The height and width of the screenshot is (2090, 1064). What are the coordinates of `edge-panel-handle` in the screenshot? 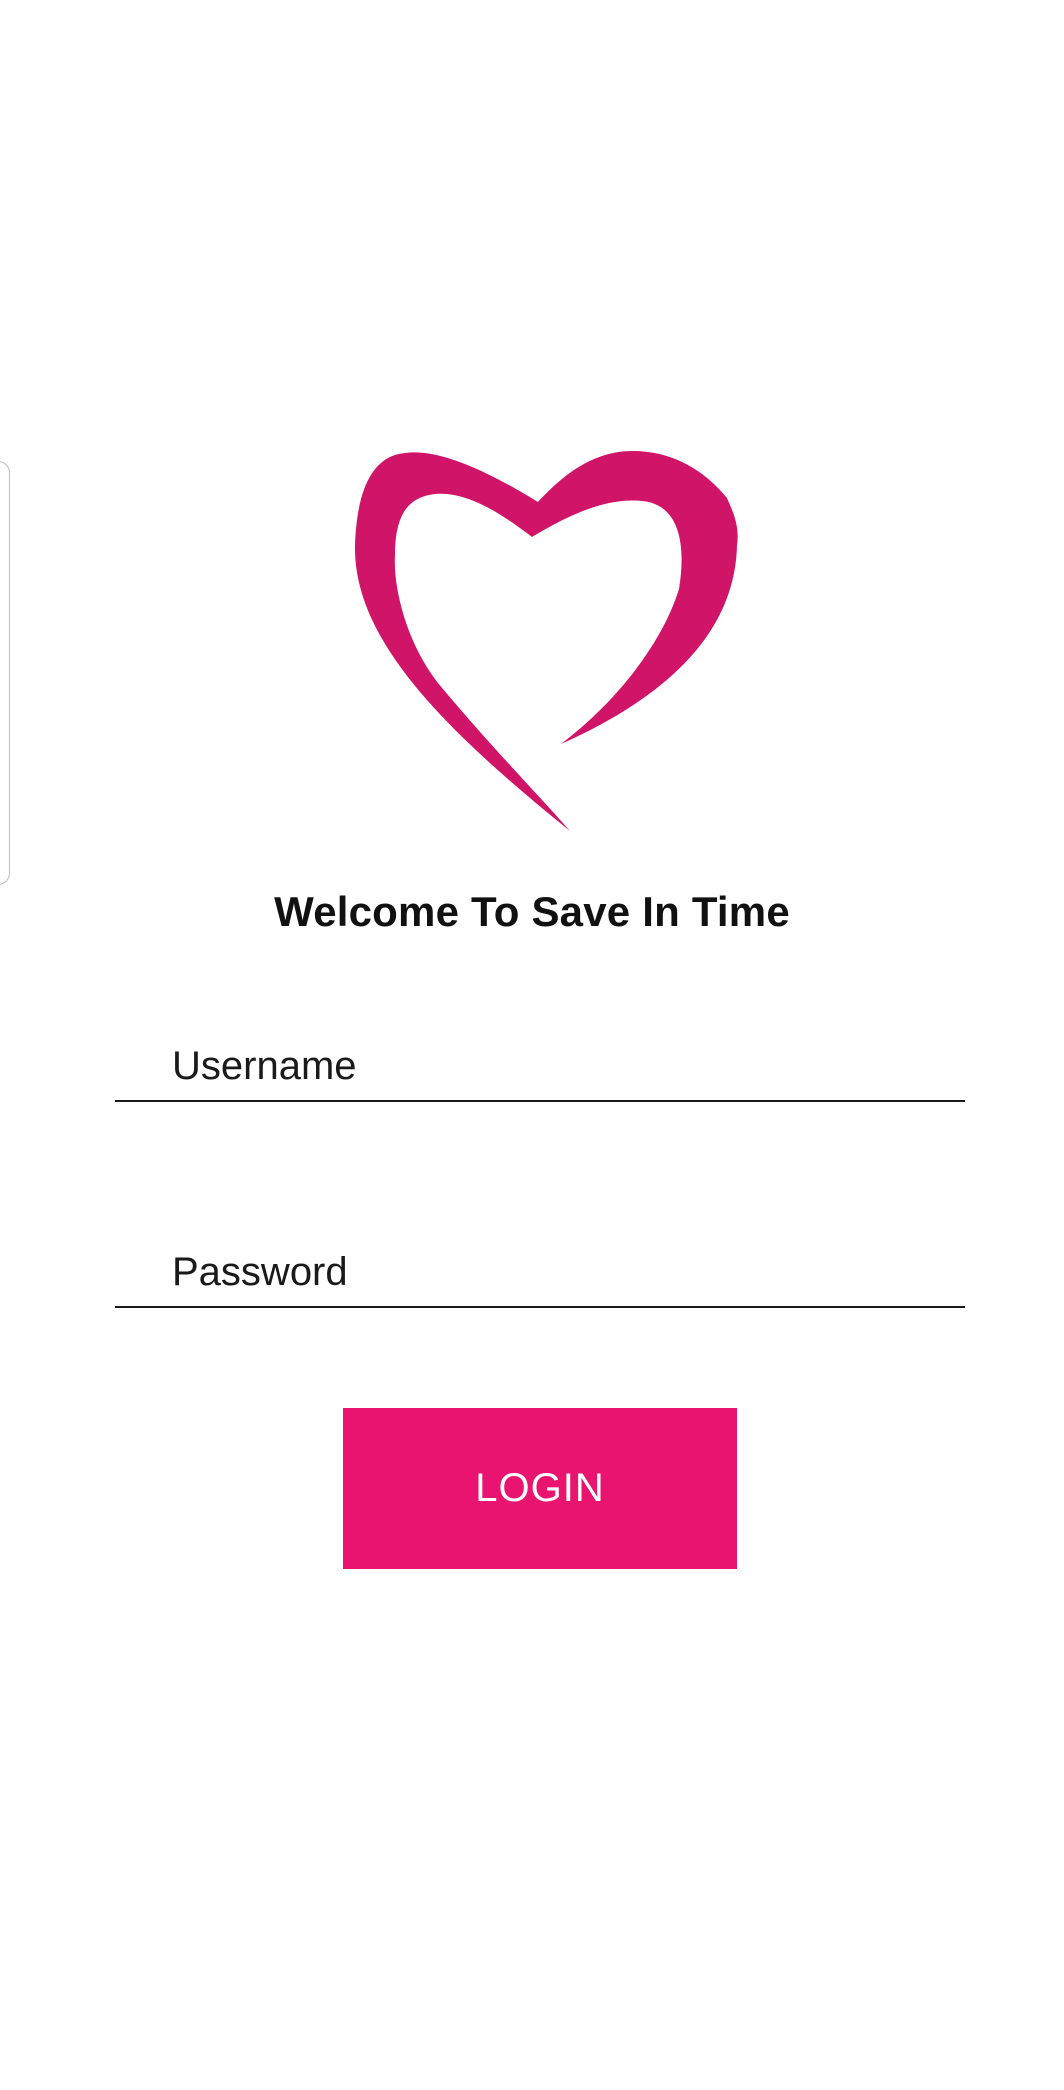 It's located at (5, 673).